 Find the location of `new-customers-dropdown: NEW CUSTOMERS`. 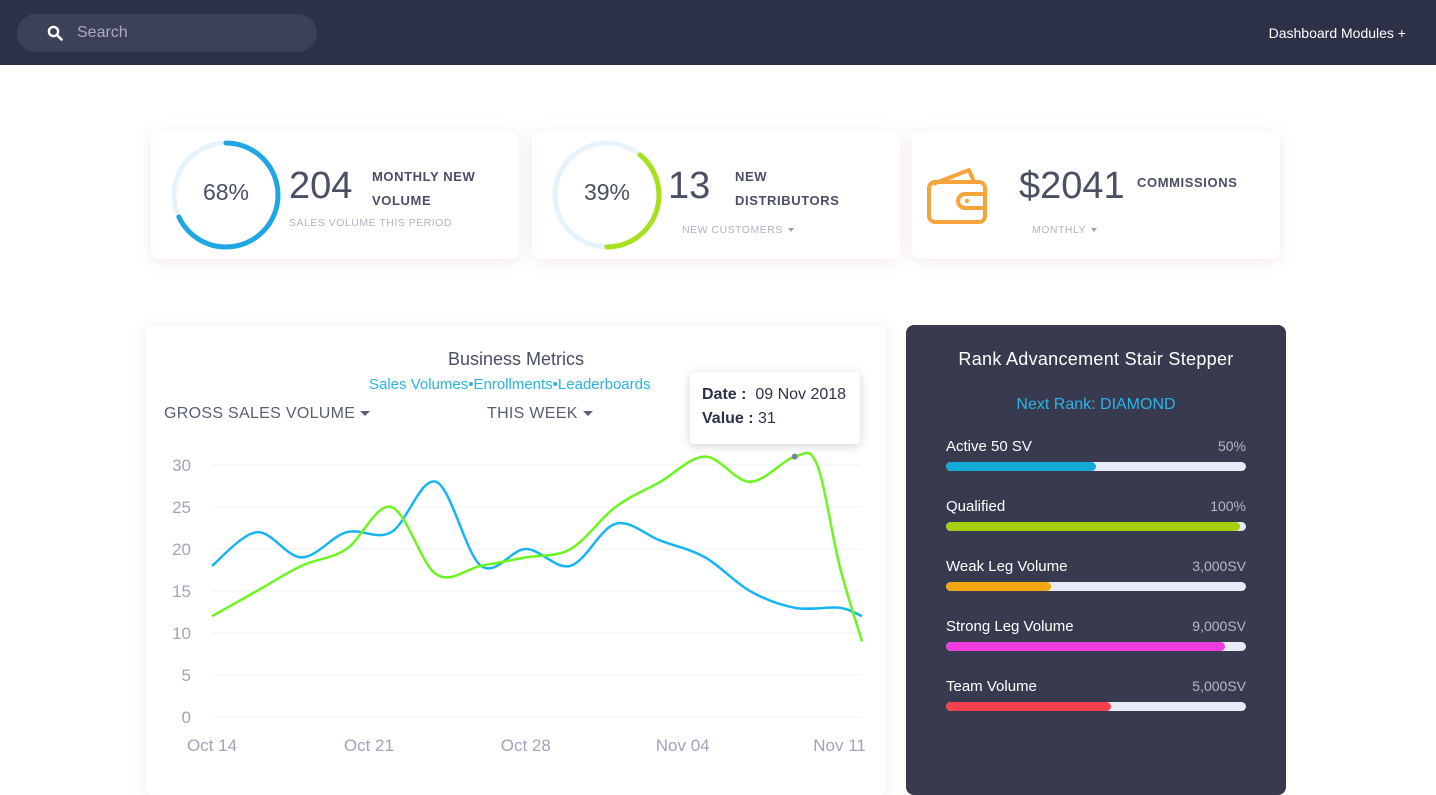

new-customers-dropdown: NEW CUSTOMERS is located at coordinates (738, 230).